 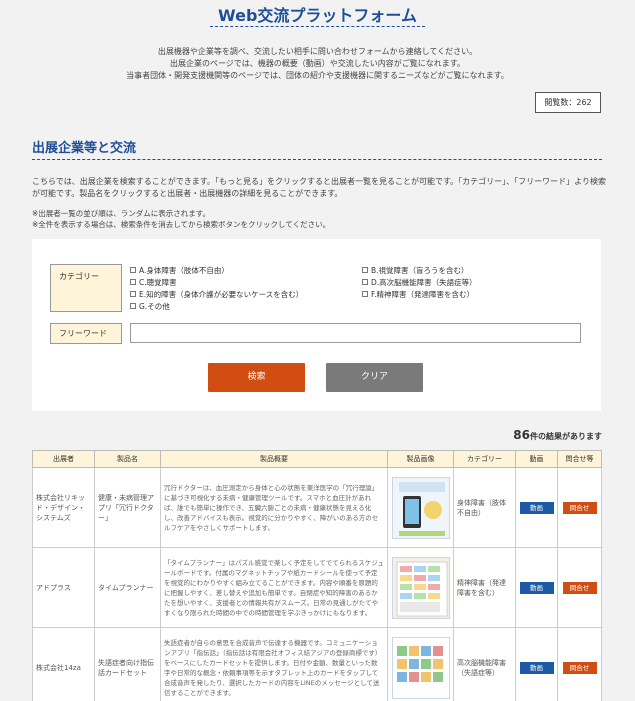 I want to click on note-random-order: ※出展者一覧の並び順は、ランダムに表示されます。, so click(x=121, y=213).